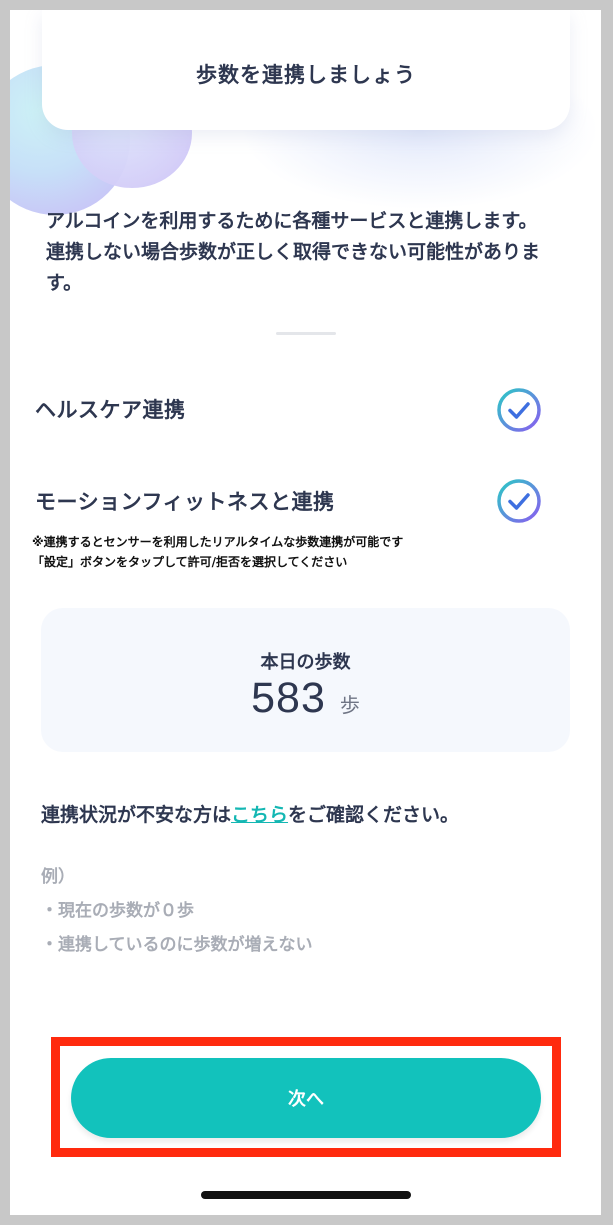 This screenshot has height=1225, width=613. I want to click on motion-fitness-check-icon, so click(519, 501).